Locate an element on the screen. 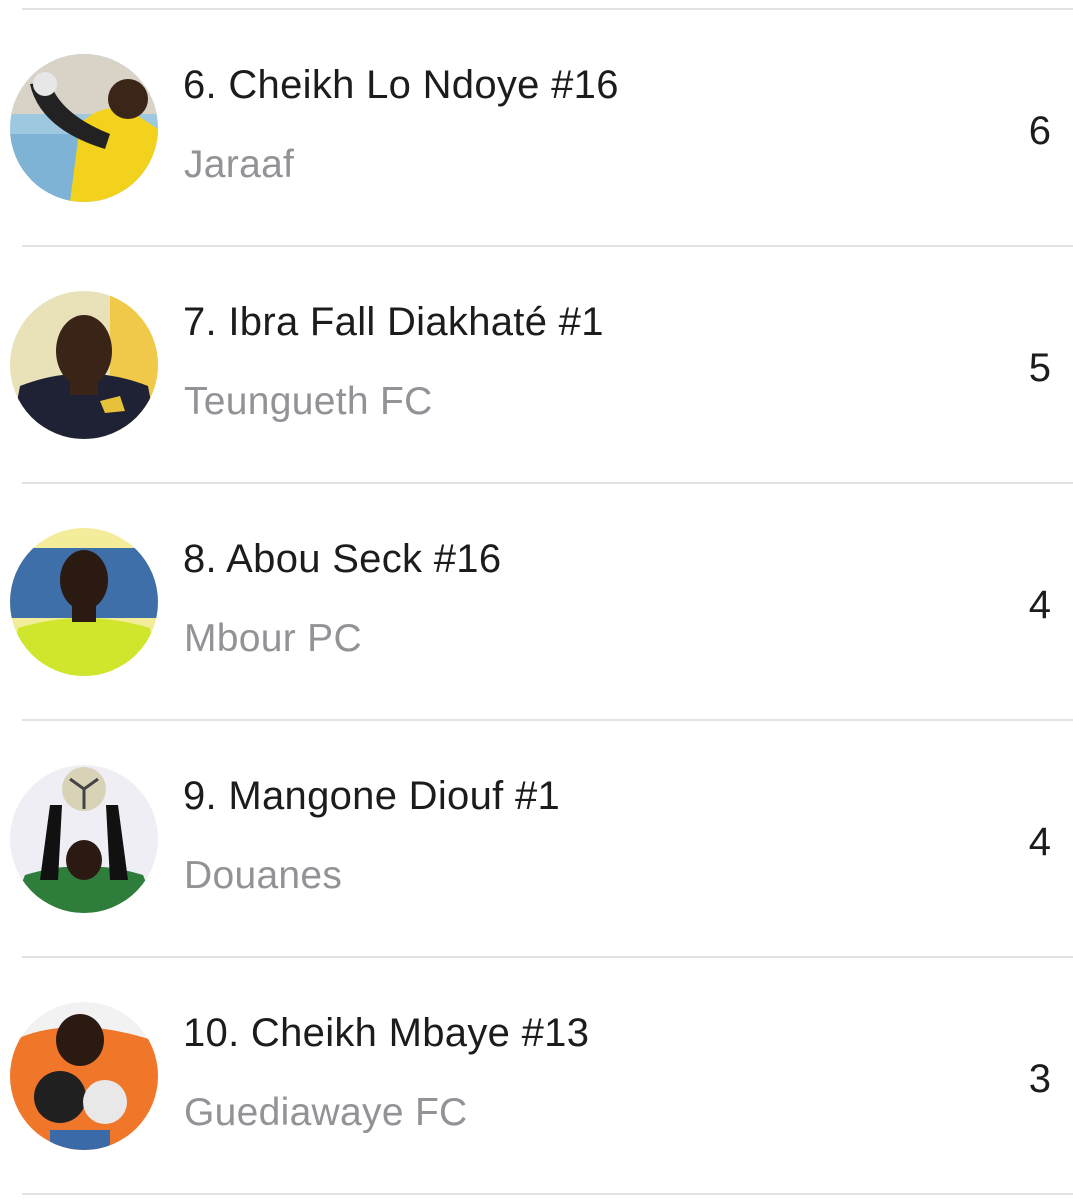  player-stat-value: 3 is located at coordinates (1039, 1079).